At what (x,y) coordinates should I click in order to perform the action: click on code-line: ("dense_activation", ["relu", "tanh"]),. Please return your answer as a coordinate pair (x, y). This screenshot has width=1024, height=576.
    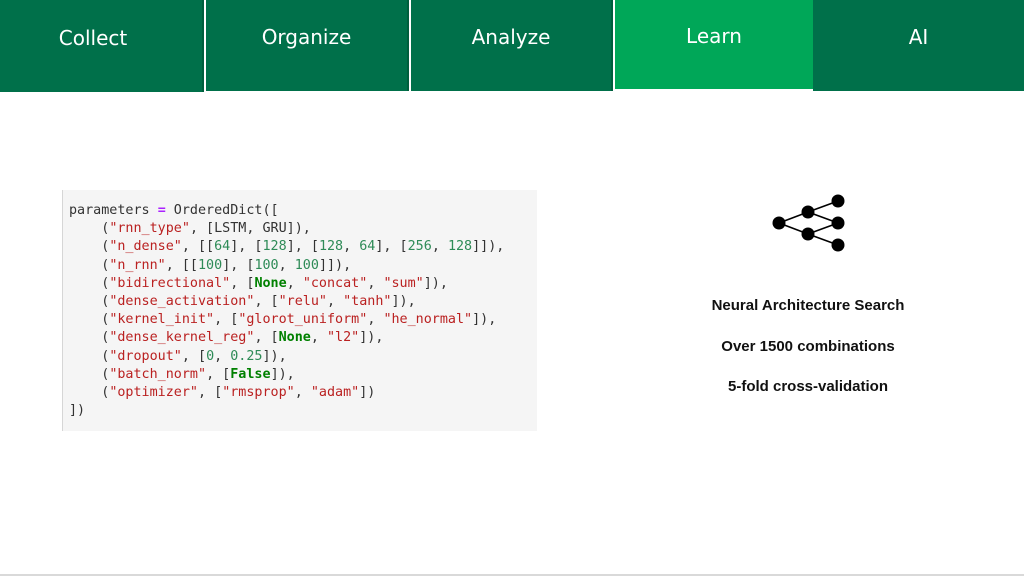
    Looking at the image, I should click on (242, 302).